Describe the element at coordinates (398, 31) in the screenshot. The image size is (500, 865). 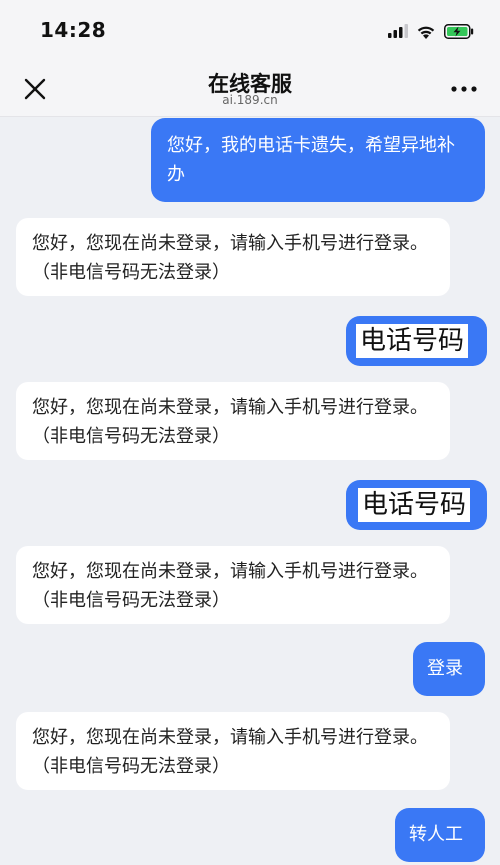
I see `signal-icon` at that location.